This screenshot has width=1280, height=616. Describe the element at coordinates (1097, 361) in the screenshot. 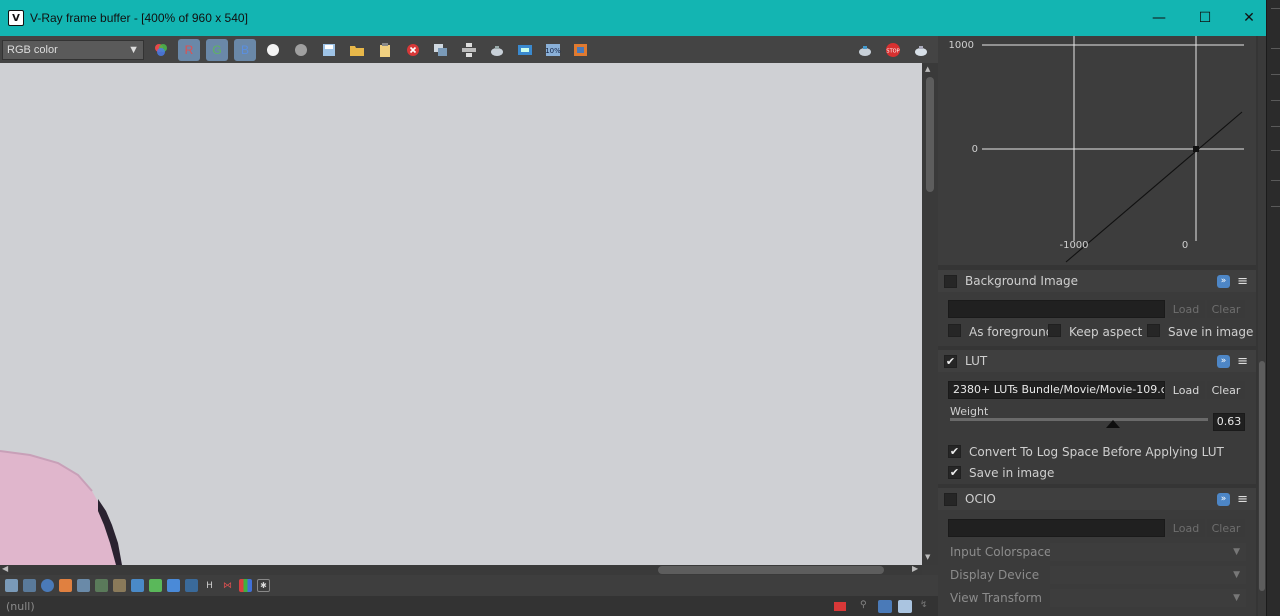

I see `lut-header: ✔ LUT » ≡` at that location.